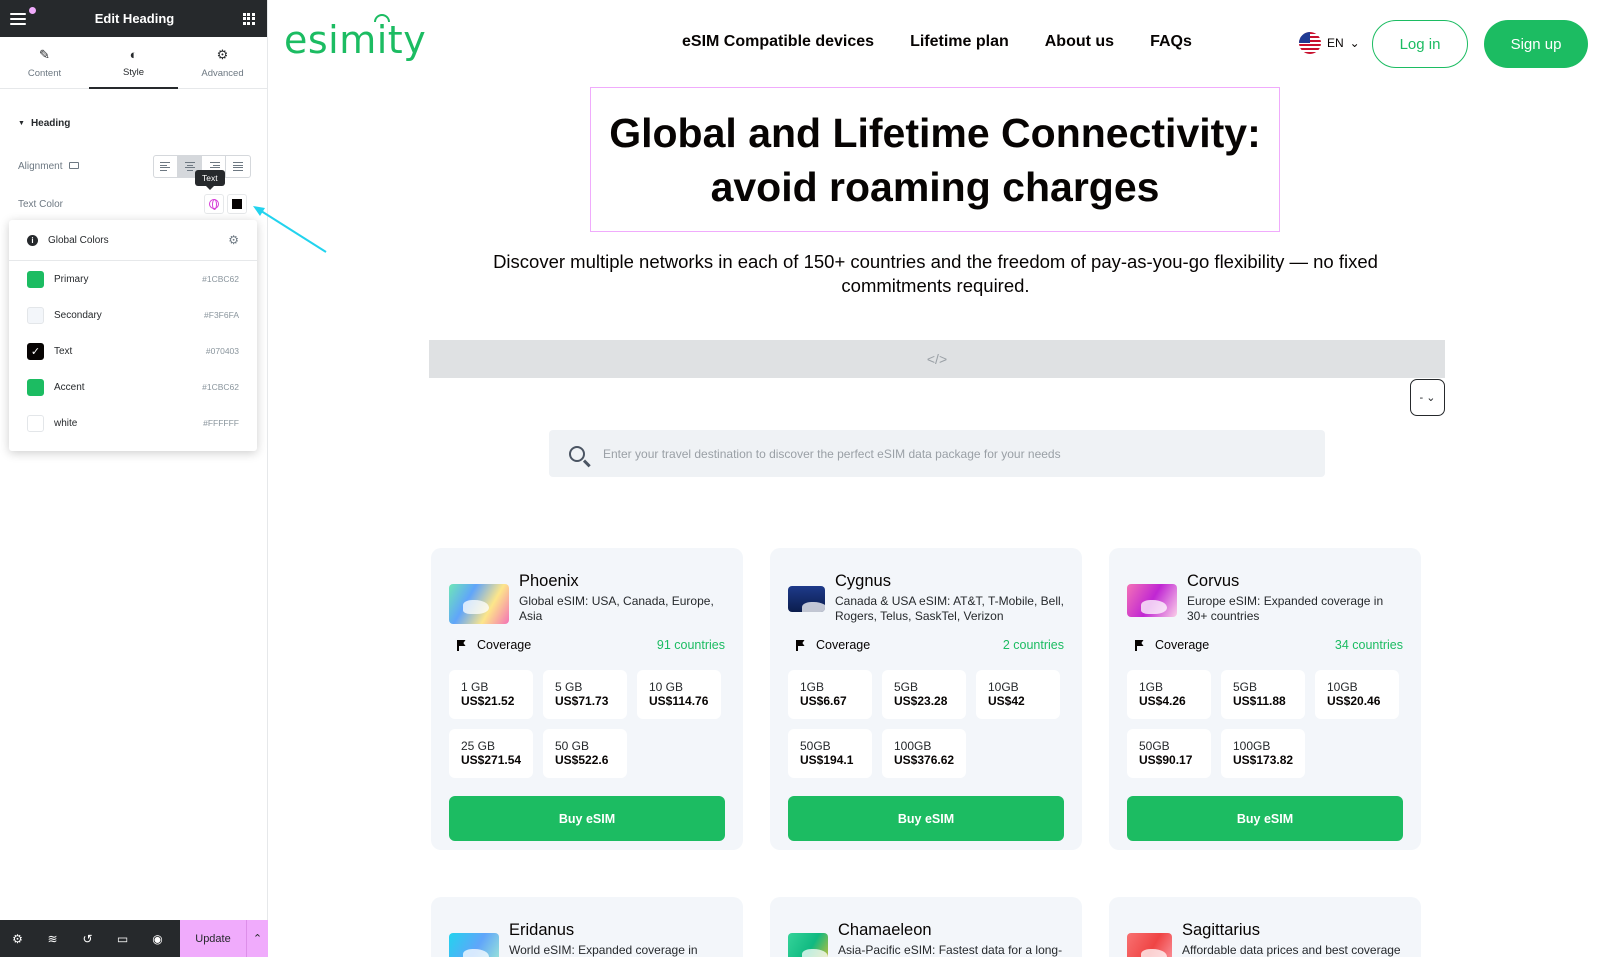  Describe the element at coordinates (921, 701) in the screenshot. I see `plan-price: US$23.28` at that location.